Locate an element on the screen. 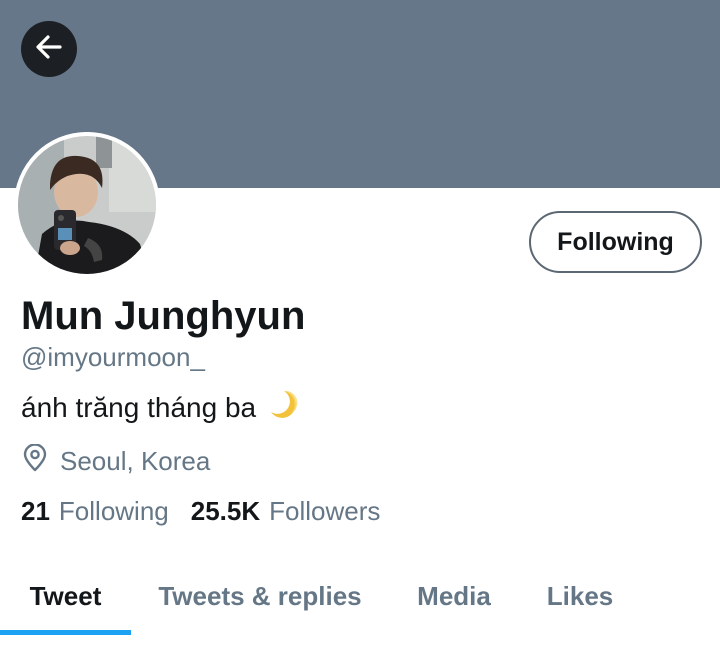 The height and width of the screenshot is (651, 720). location-text: Seoul, Korea is located at coordinates (135, 461).